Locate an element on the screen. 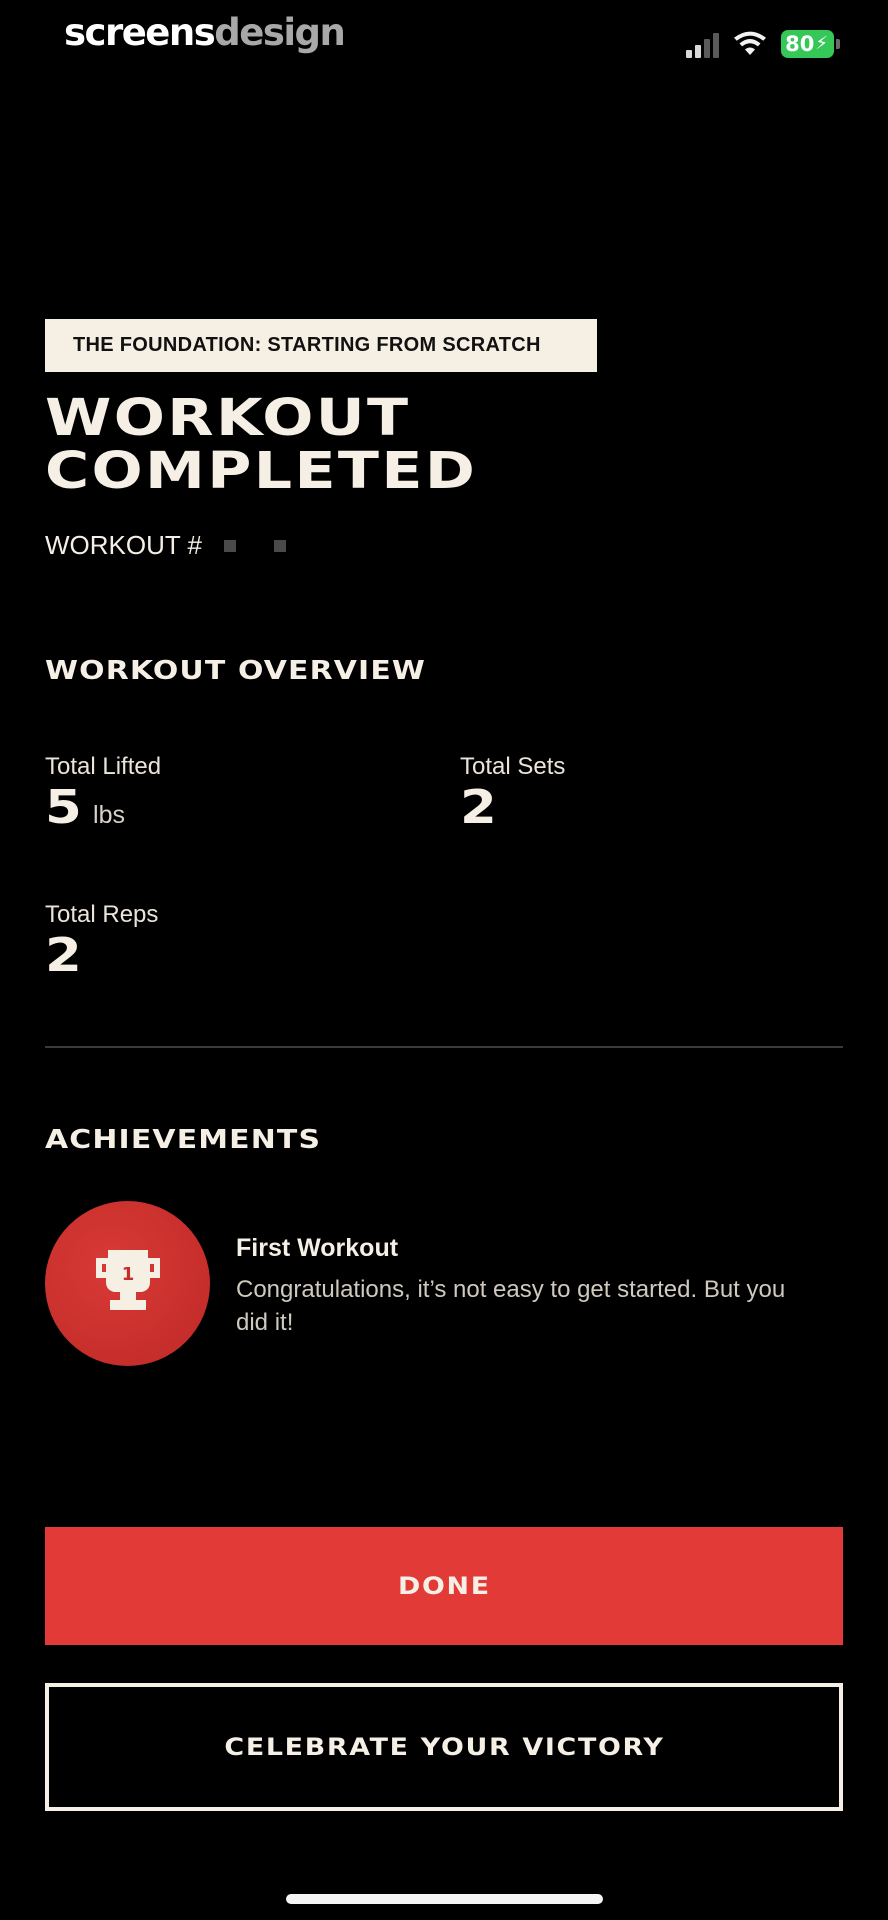  page-title: WORKOUT COMPLETED is located at coordinates (261, 445).